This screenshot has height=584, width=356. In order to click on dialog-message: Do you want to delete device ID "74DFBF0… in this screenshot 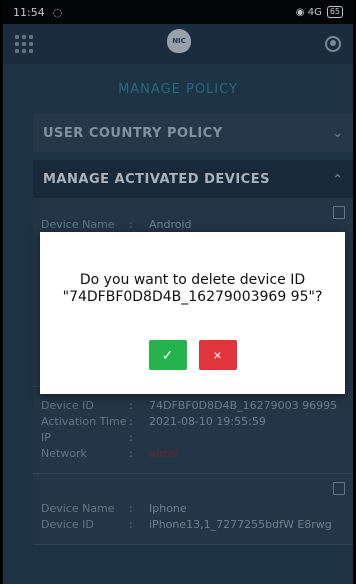, I will do `click(192, 288)`.